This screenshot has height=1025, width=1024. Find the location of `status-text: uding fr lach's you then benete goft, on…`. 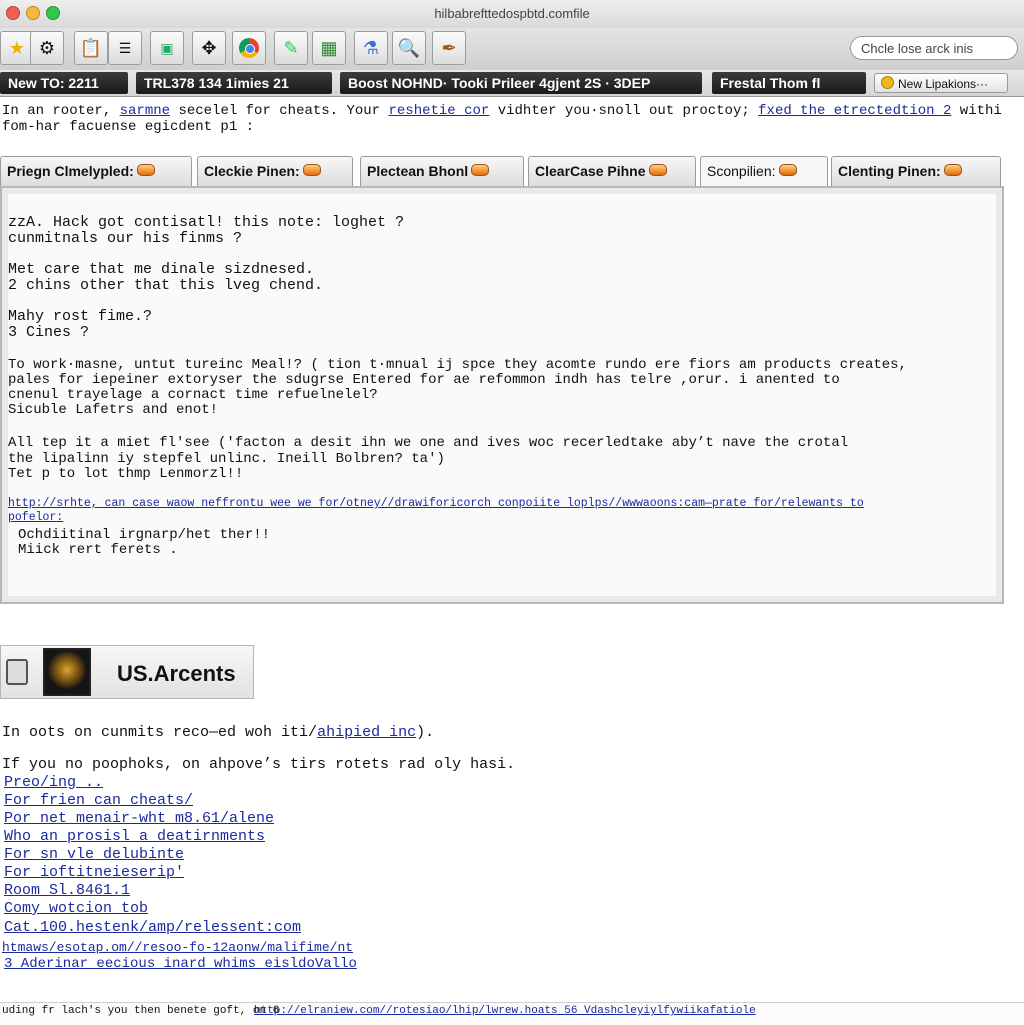

status-text: uding fr lach's you then benete goft, on… is located at coordinates (141, 1011).